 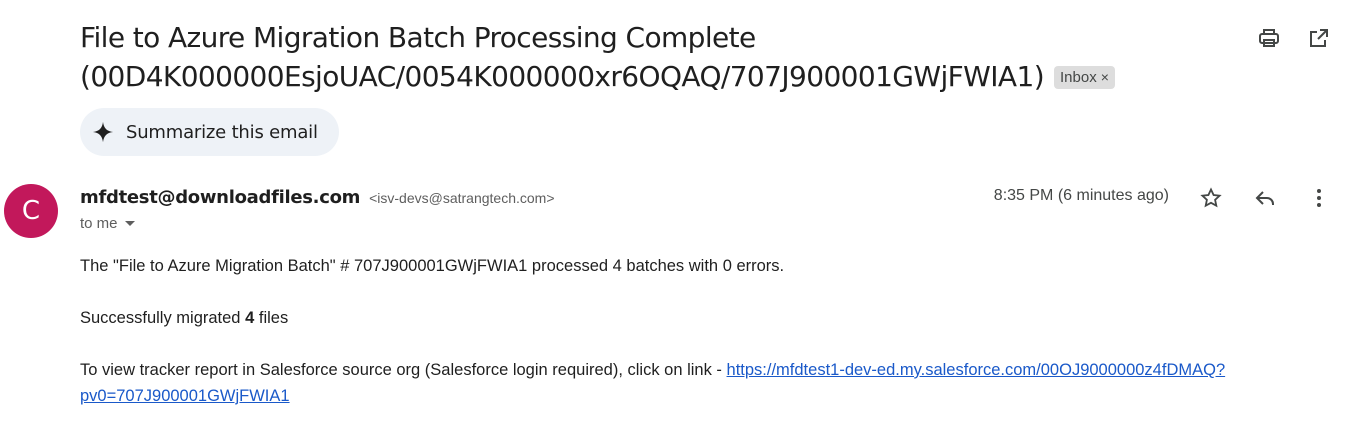 What do you see at coordinates (1081, 195) in the screenshot?
I see `message-time: 8:35 PM (6 minutes ago)` at bounding box center [1081, 195].